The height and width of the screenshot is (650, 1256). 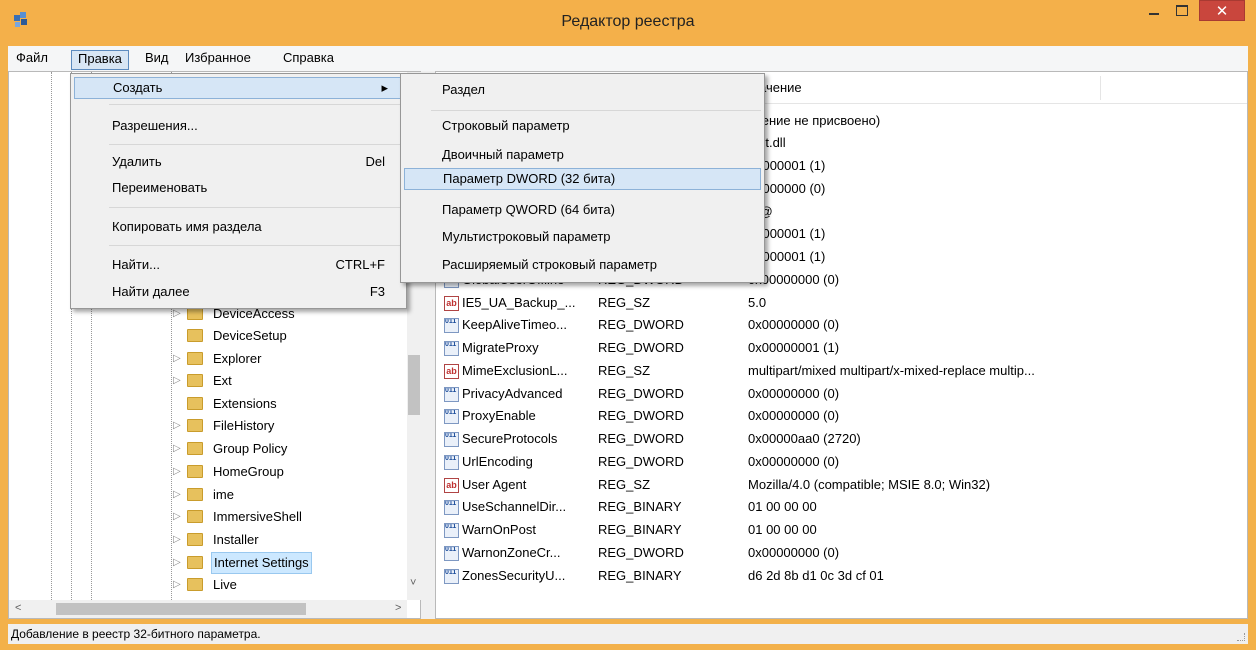 What do you see at coordinates (18, 608) in the screenshot?
I see `scroll-left-icon: <` at bounding box center [18, 608].